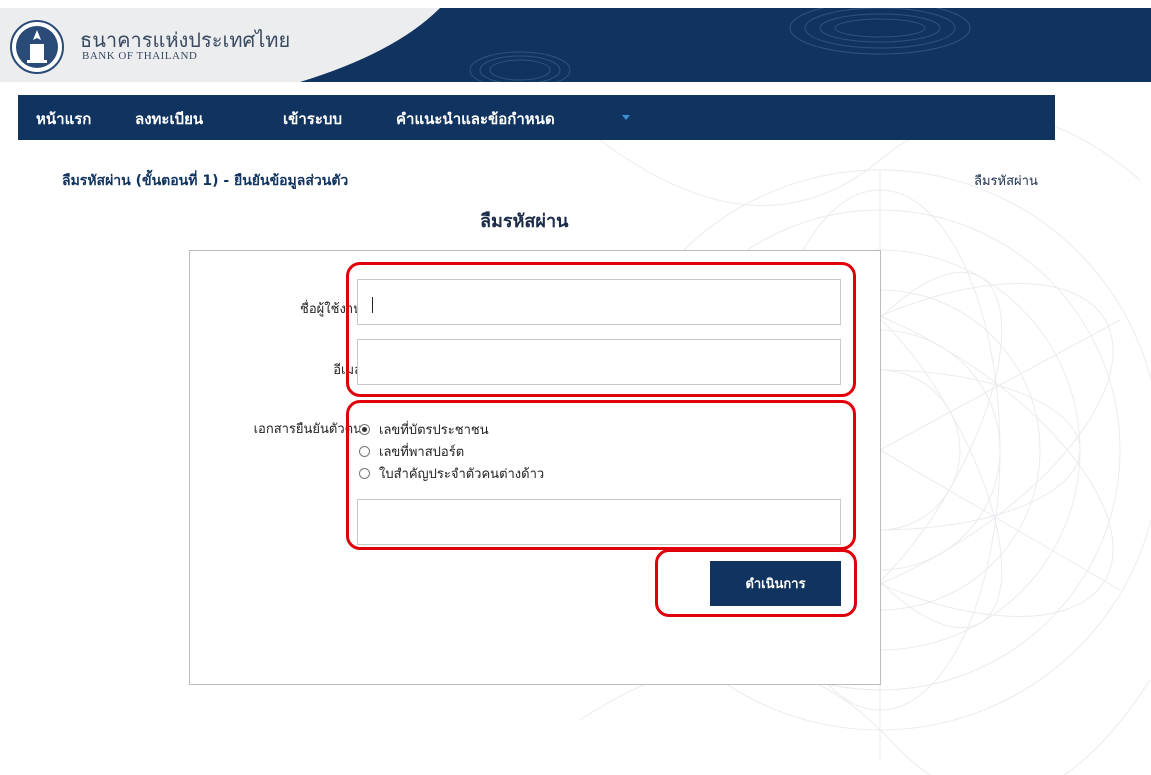  What do you see at coordinates (422, 452) in the screenshot?
I see `radio-passport-label: เลขที่พาสปอร์ต` at bounding box center [422, 452].